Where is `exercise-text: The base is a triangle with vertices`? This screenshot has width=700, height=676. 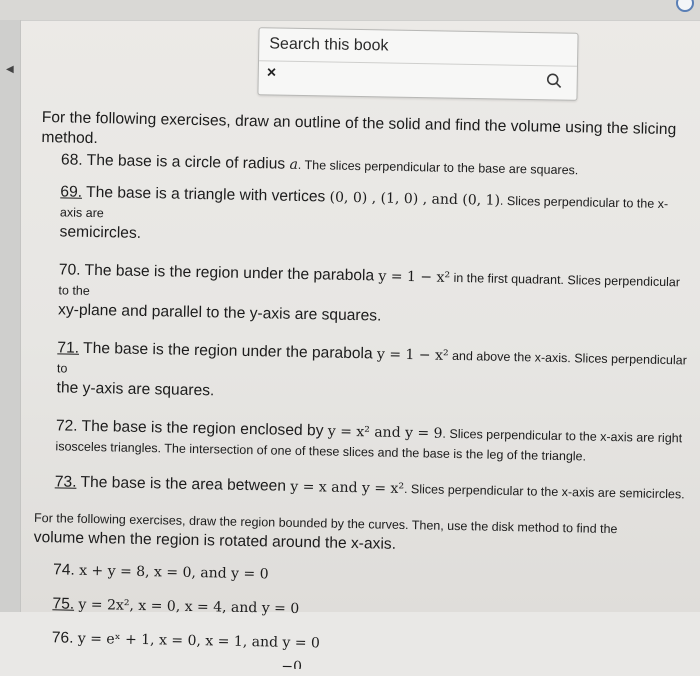 exercise-text: The base is a triangle with vertices is located at coordinates (207, 194).